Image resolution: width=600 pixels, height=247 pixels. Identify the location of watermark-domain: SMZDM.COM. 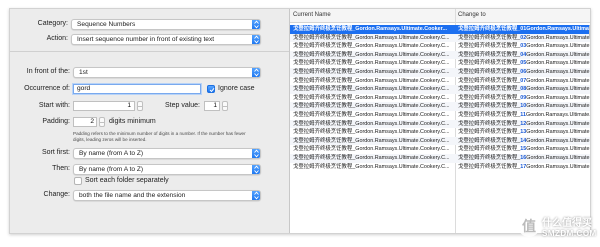
(569, 233).